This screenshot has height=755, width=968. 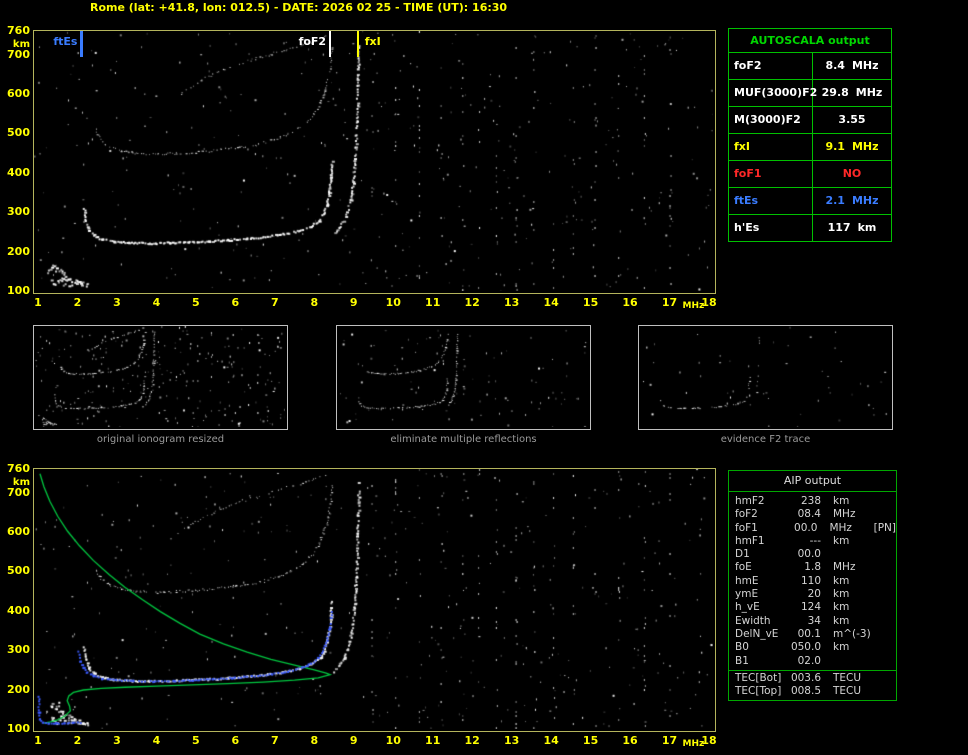 What do you see at coordinates (852, 228) in the screenshot?
I see `autoscala-row-value: 117 km` at bounding box center [852, 228].